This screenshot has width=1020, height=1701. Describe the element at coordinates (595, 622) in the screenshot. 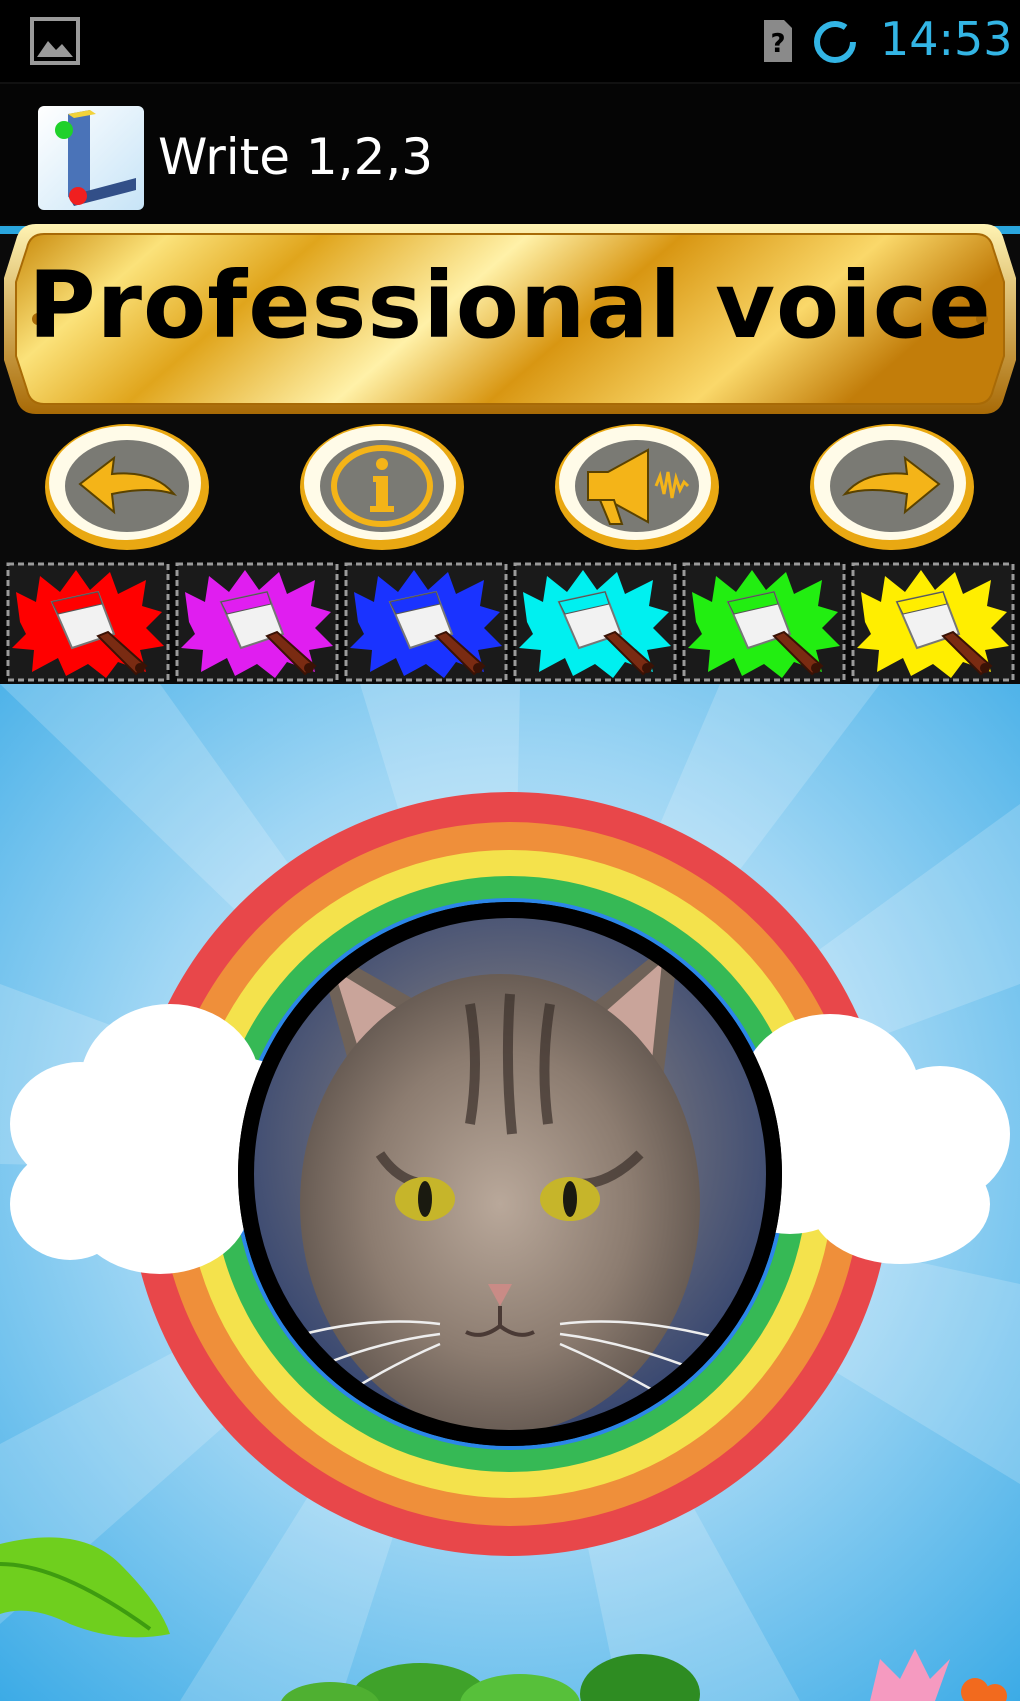

I see `paint-cyan-button` at that location.